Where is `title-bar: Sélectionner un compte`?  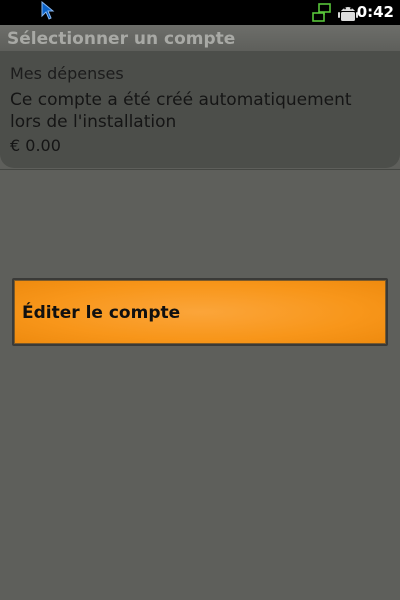
title-bar: Sélectionner un compte is located at coordinates (200, 38).